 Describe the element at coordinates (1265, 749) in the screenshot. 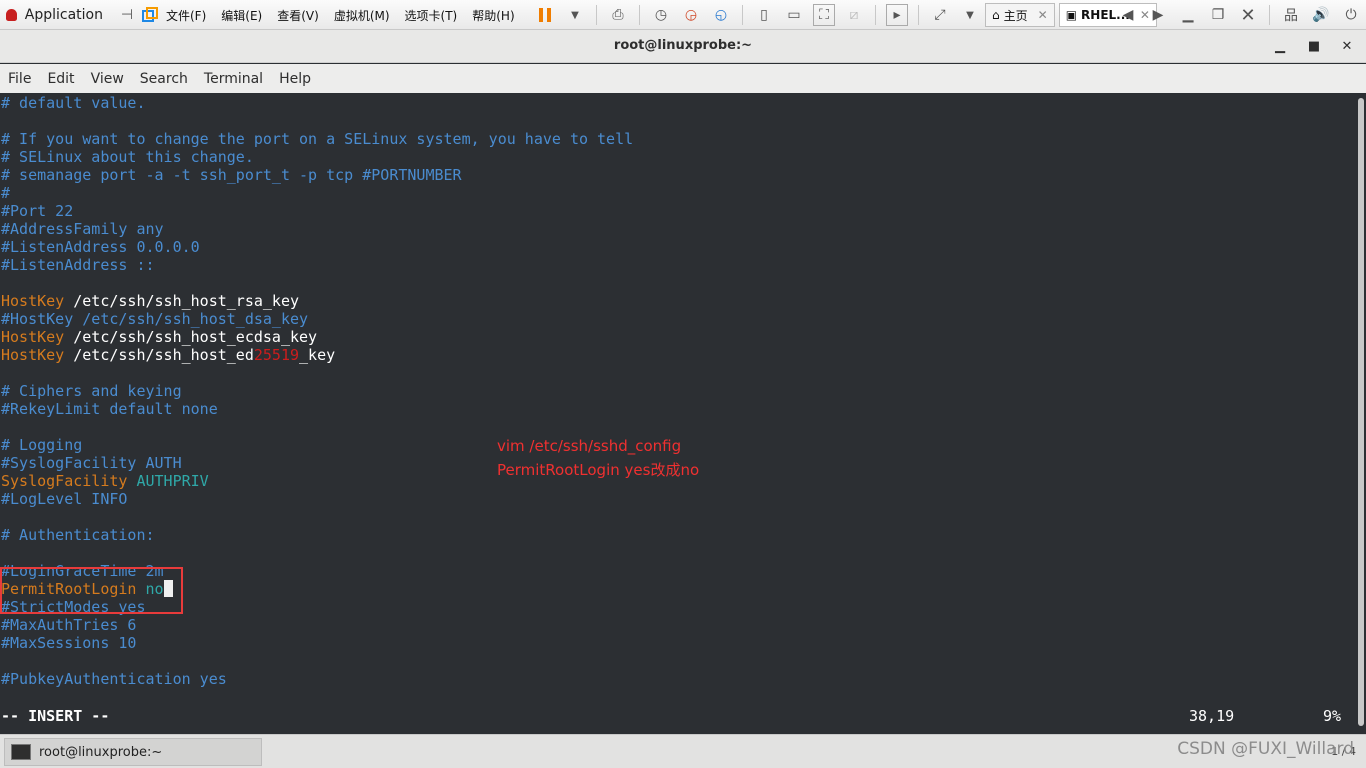

I see `watermark: CSDN @FUXI_Willard` at that location.